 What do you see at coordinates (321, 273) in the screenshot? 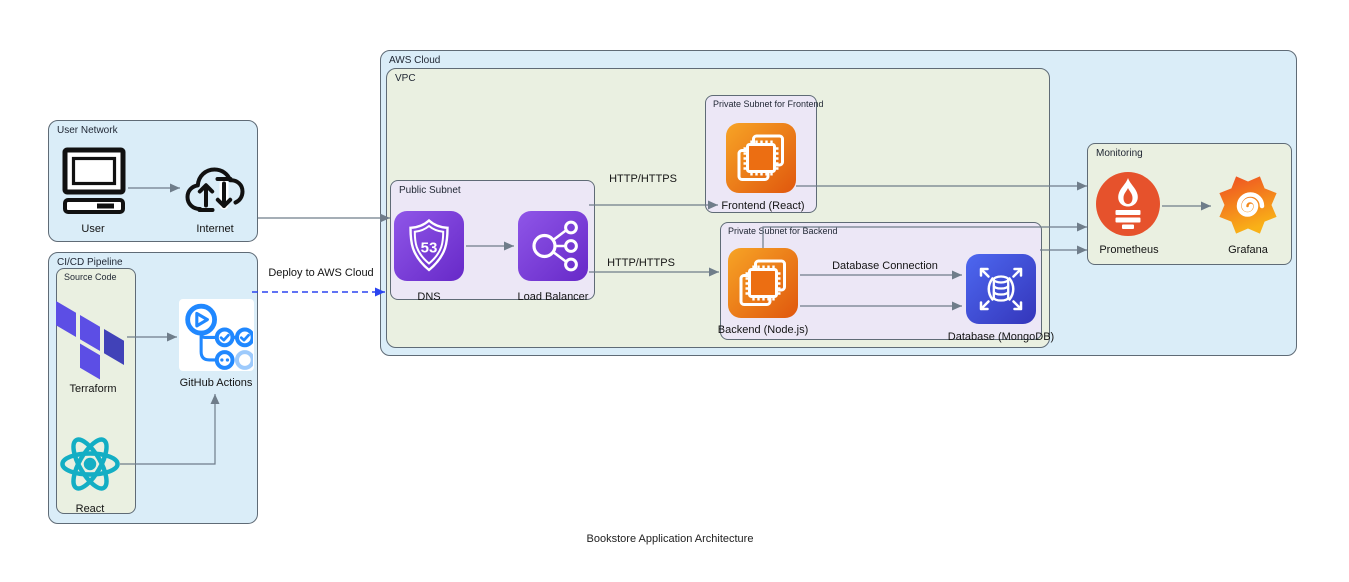
I see `deploy-edge-label: Deploy to AWS Cloud` at bounding box center [321, 273].